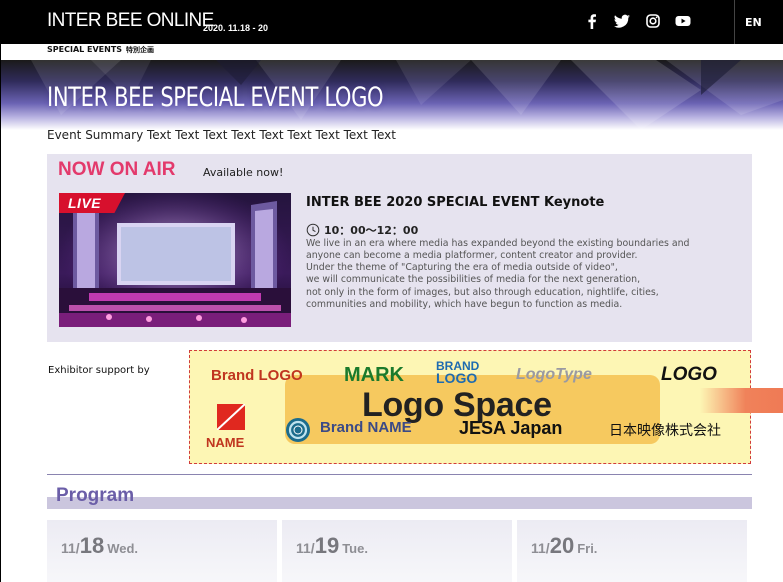 The height and width of the screenshot is (582, 783). I want to click on exhibitor-logo-brand-name: Brand NAME, so click(366, 427).